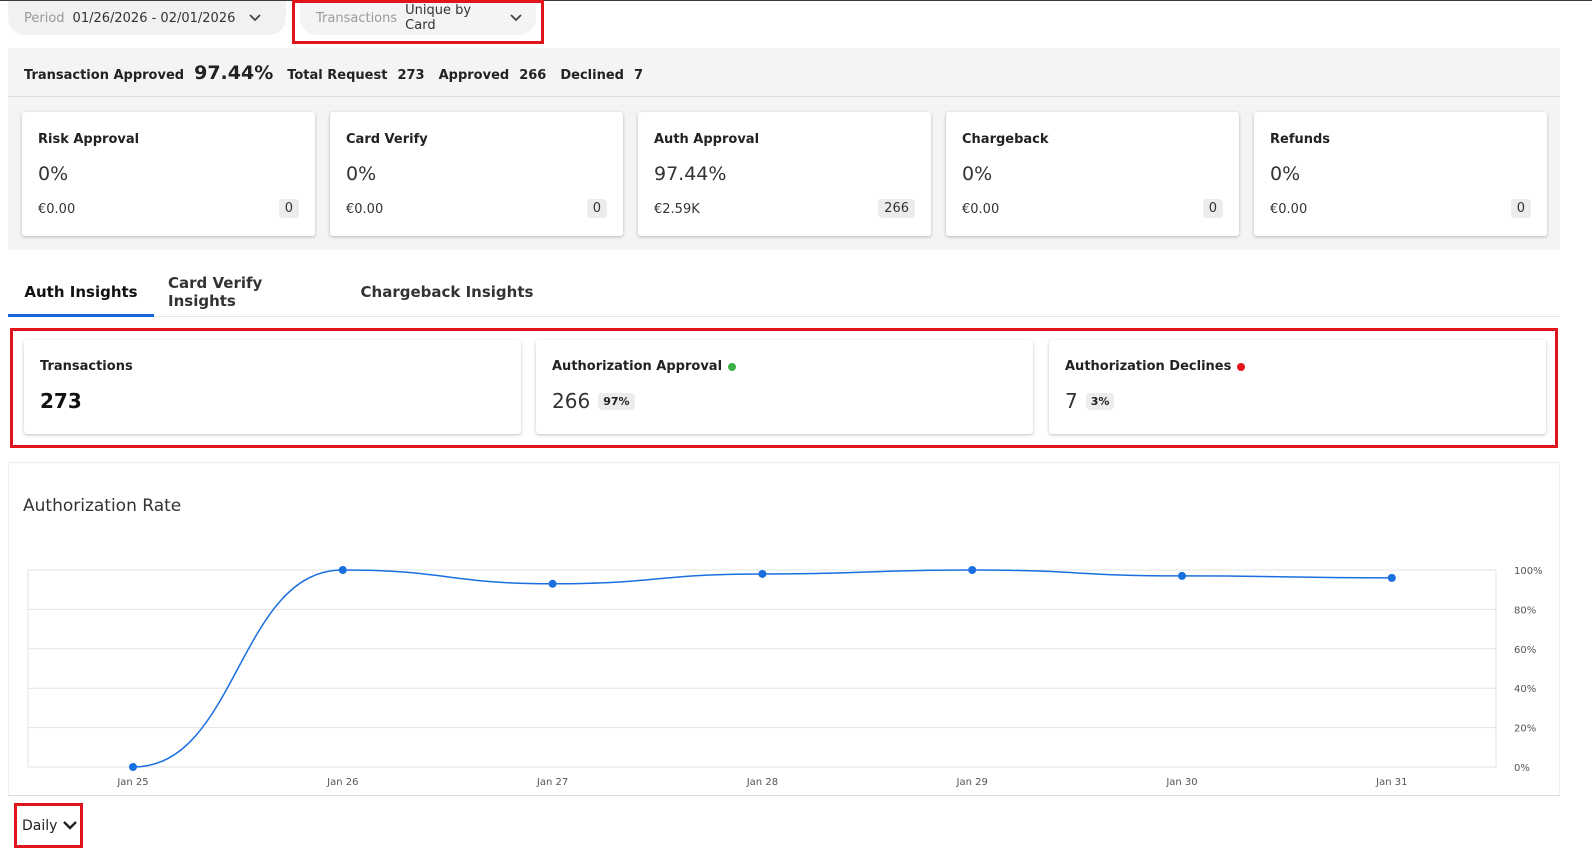  Describe the element at coordinates (1528, 571) in the screenshot. I see `y-tick-label: 100%` at that location.